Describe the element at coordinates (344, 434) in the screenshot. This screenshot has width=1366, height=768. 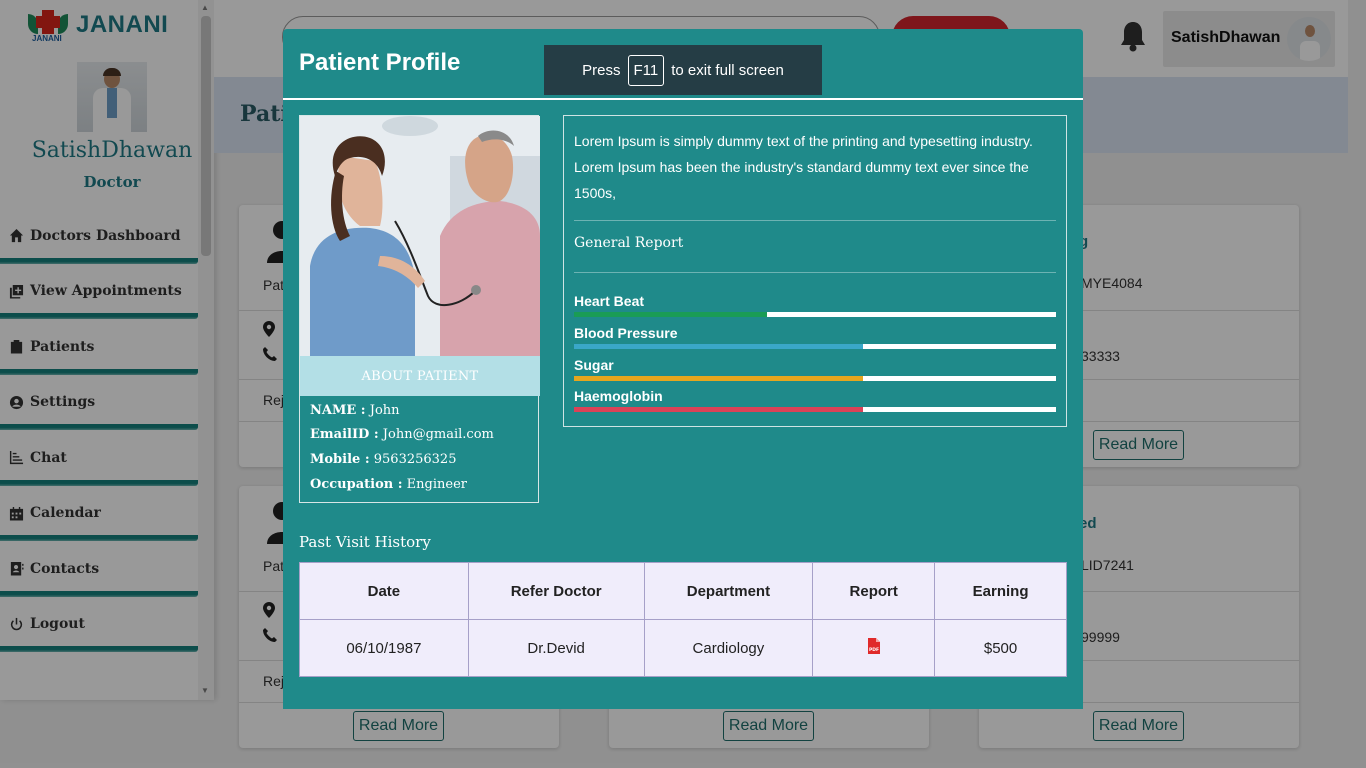
I see `email-label: EmailID :` at that location.